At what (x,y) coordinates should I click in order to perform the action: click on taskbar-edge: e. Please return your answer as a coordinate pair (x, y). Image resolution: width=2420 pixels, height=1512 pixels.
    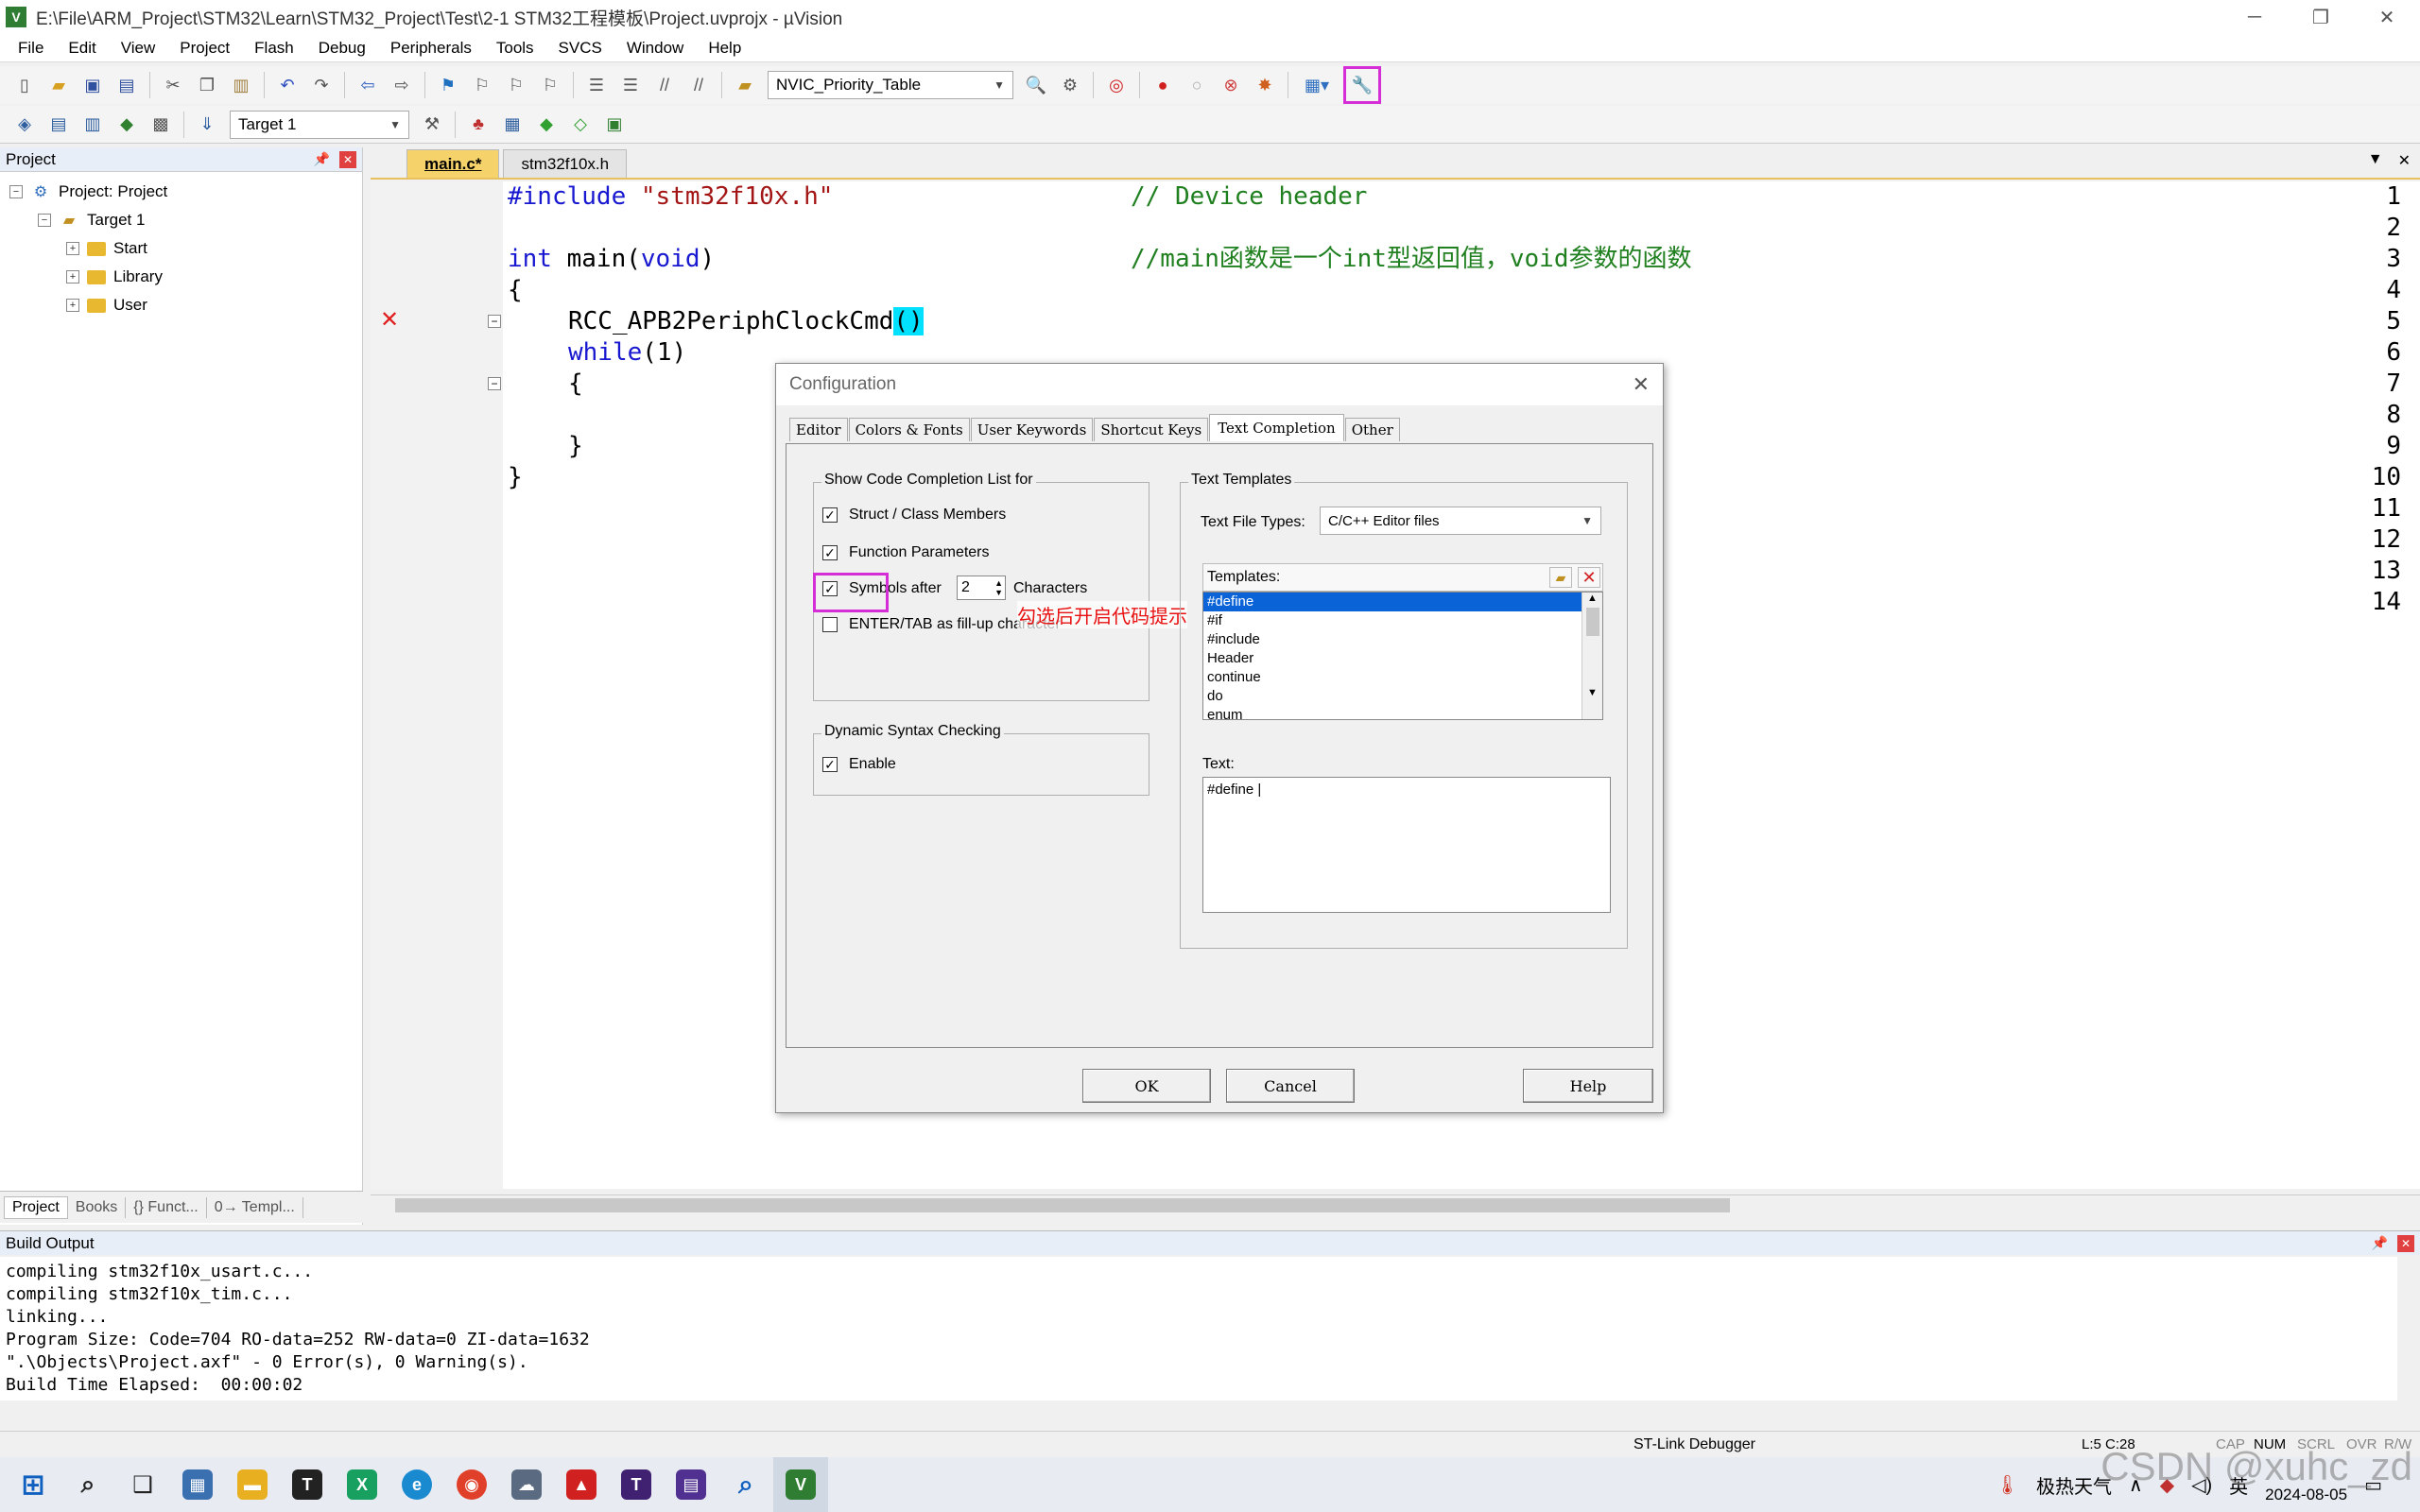
    Looking at the image, I should click on (416, 1484).